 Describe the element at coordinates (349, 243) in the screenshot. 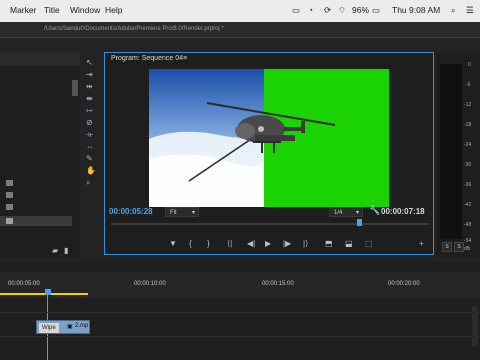

I see `extract-icon: ⬓` at that location.